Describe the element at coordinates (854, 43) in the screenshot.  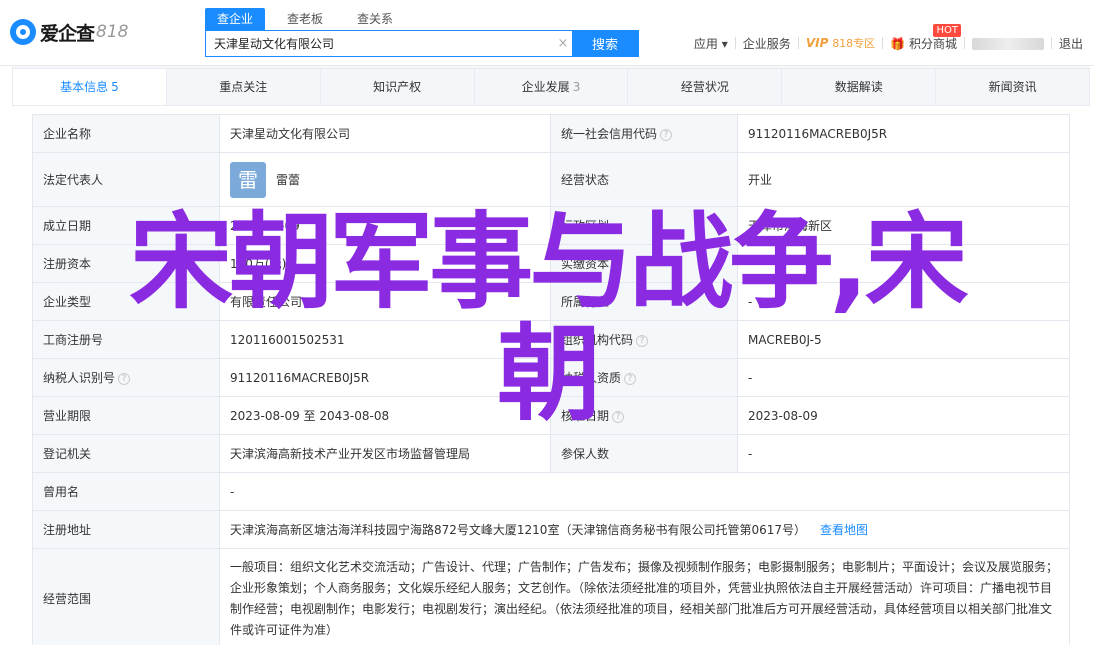
I see `vip-sub-label: 818专区` at that location.